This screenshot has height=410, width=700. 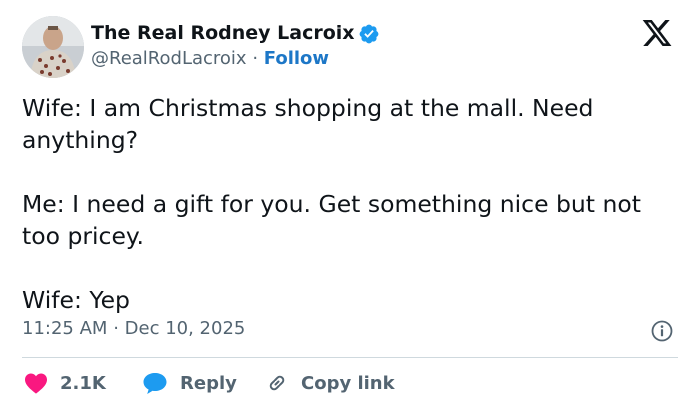 I want to click on author-handle: @RealRodLacroix, so click(x=169, y=58).